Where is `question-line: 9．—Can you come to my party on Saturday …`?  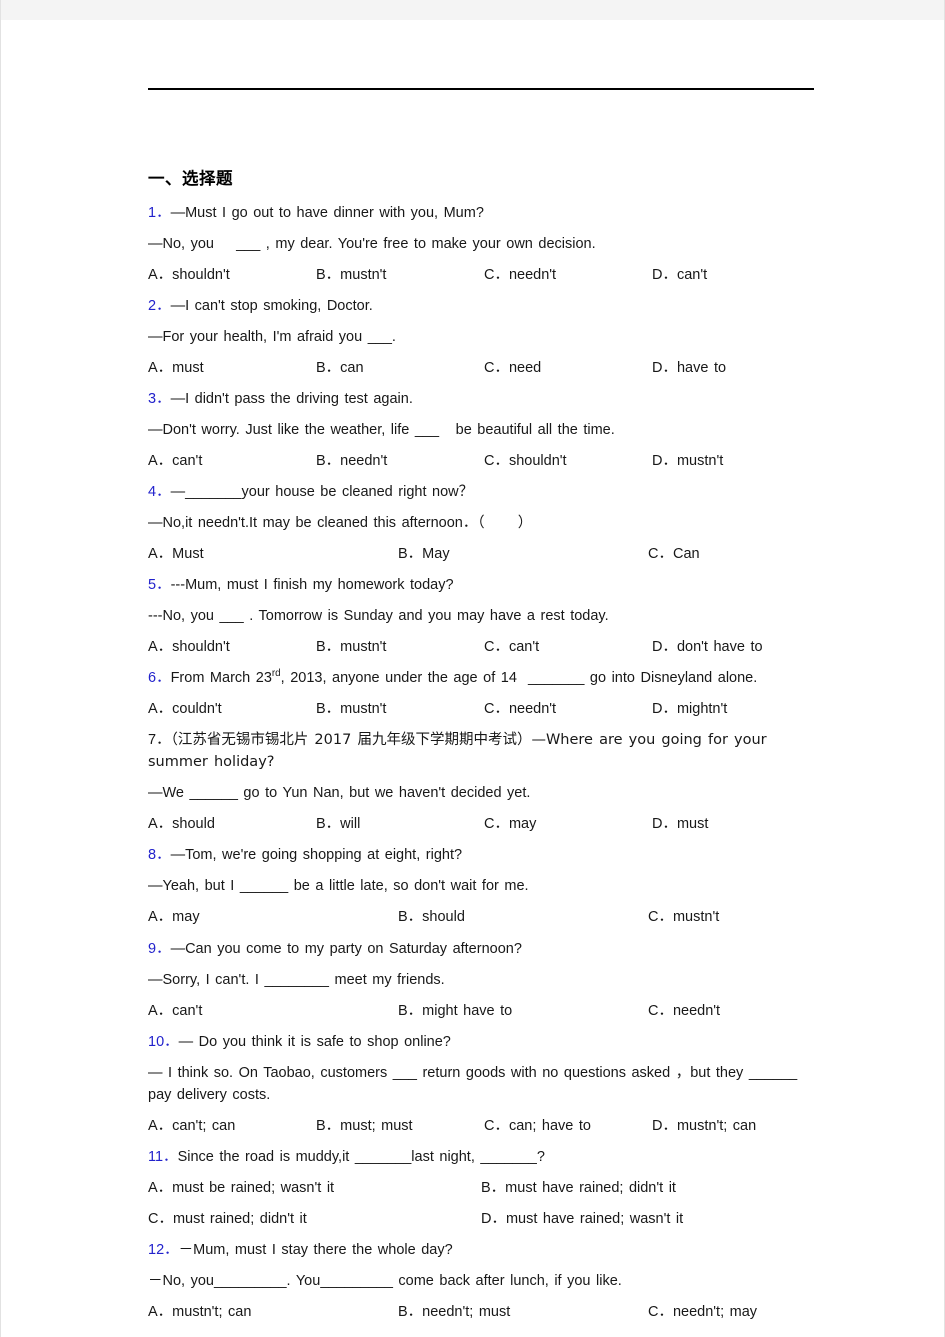
question-line: 9．—Can you come to my party on Saturday … is located at coordinates (481, 948).